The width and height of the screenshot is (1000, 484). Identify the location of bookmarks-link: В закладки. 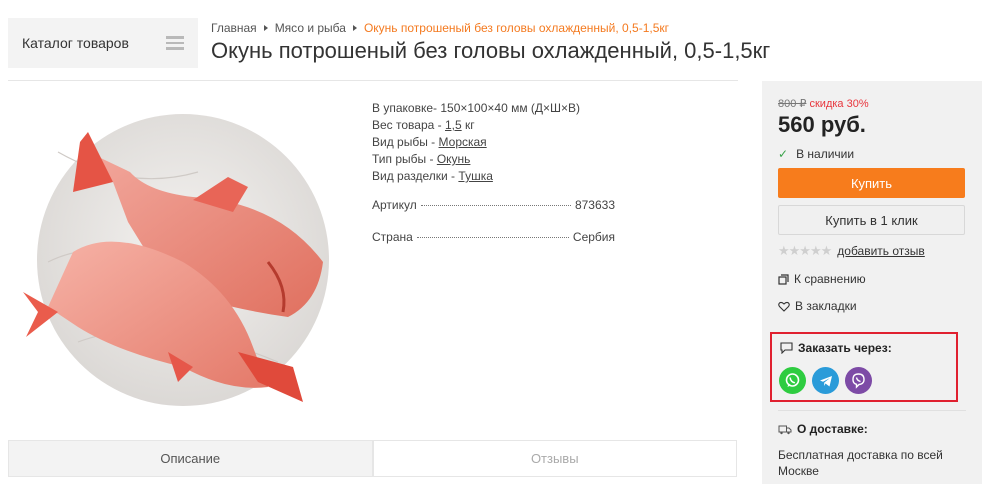
(817, 306).